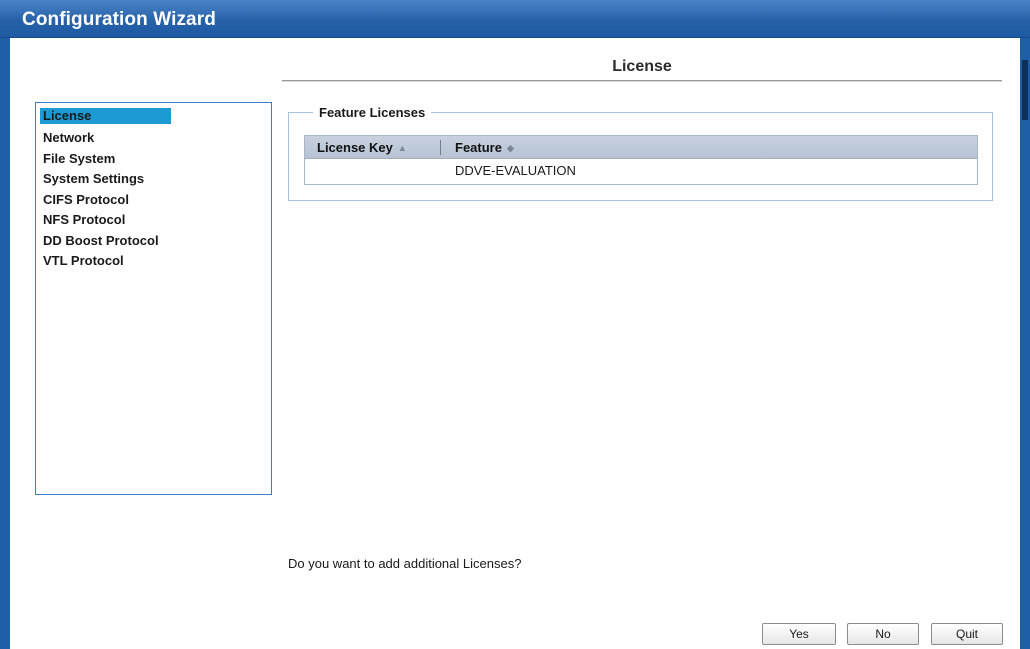  What do you see at coordinates (153, 200) in the screenshot?
I see `step-cifs-protocol: CIFS Protocol` at bounding box center [153, 200].